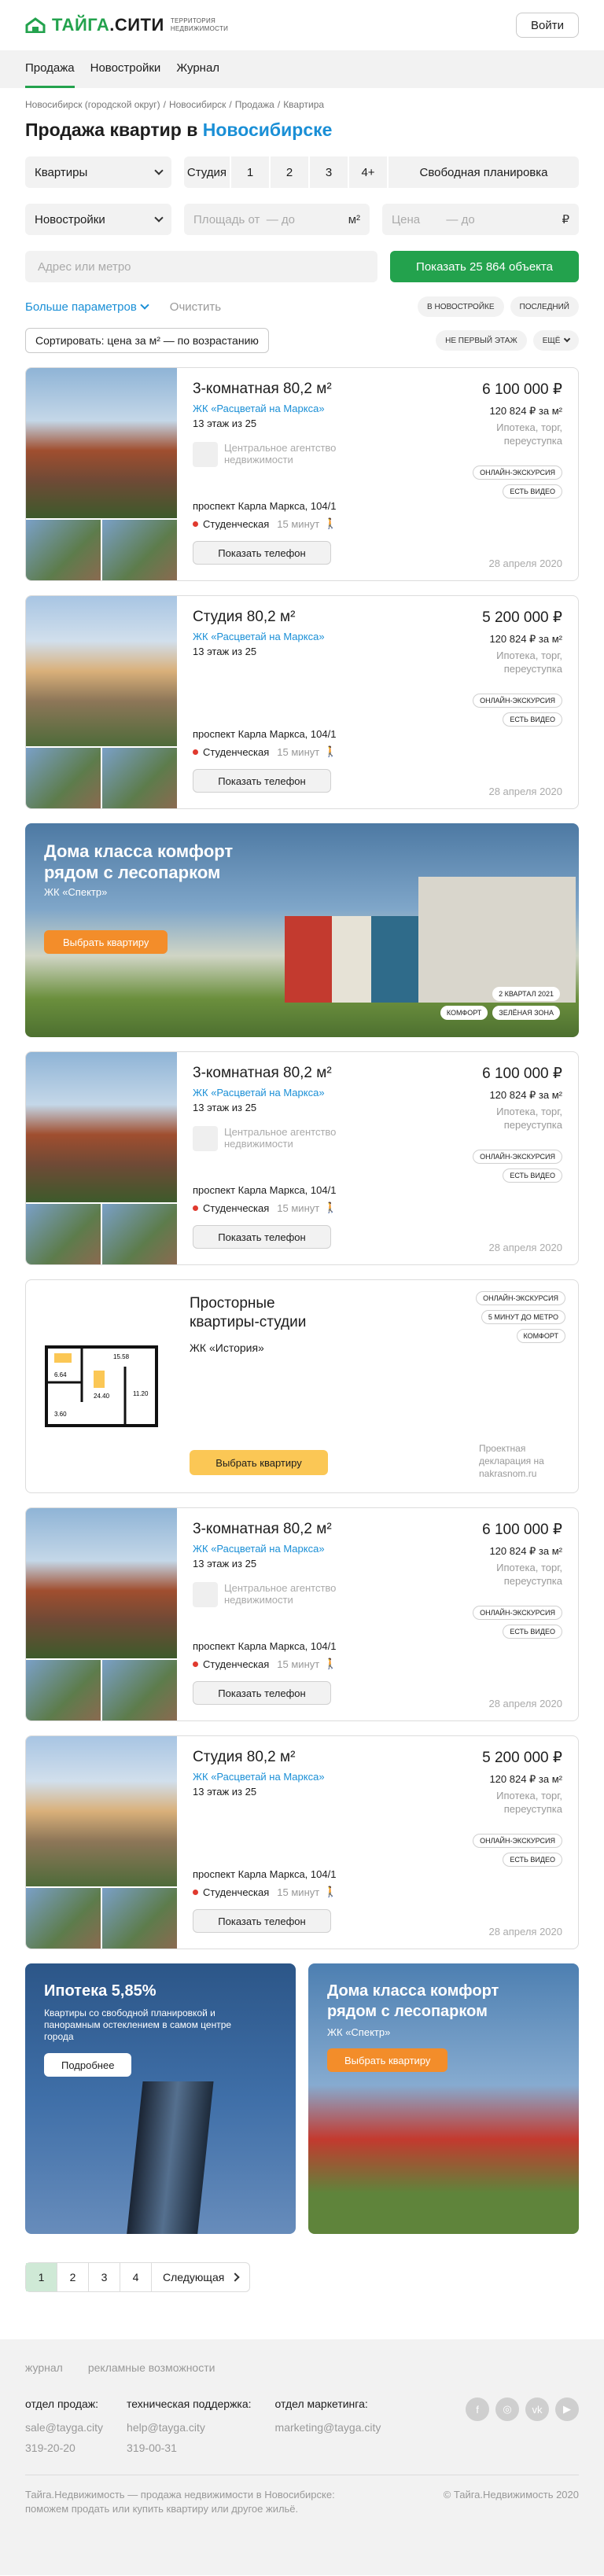 The height and width of the screenshot is (2576, 604). What do you see at coordinates (189, 2427) in the screenshot?
I see `support-email: help@tayga.city` at bounding box center [189, 2427].